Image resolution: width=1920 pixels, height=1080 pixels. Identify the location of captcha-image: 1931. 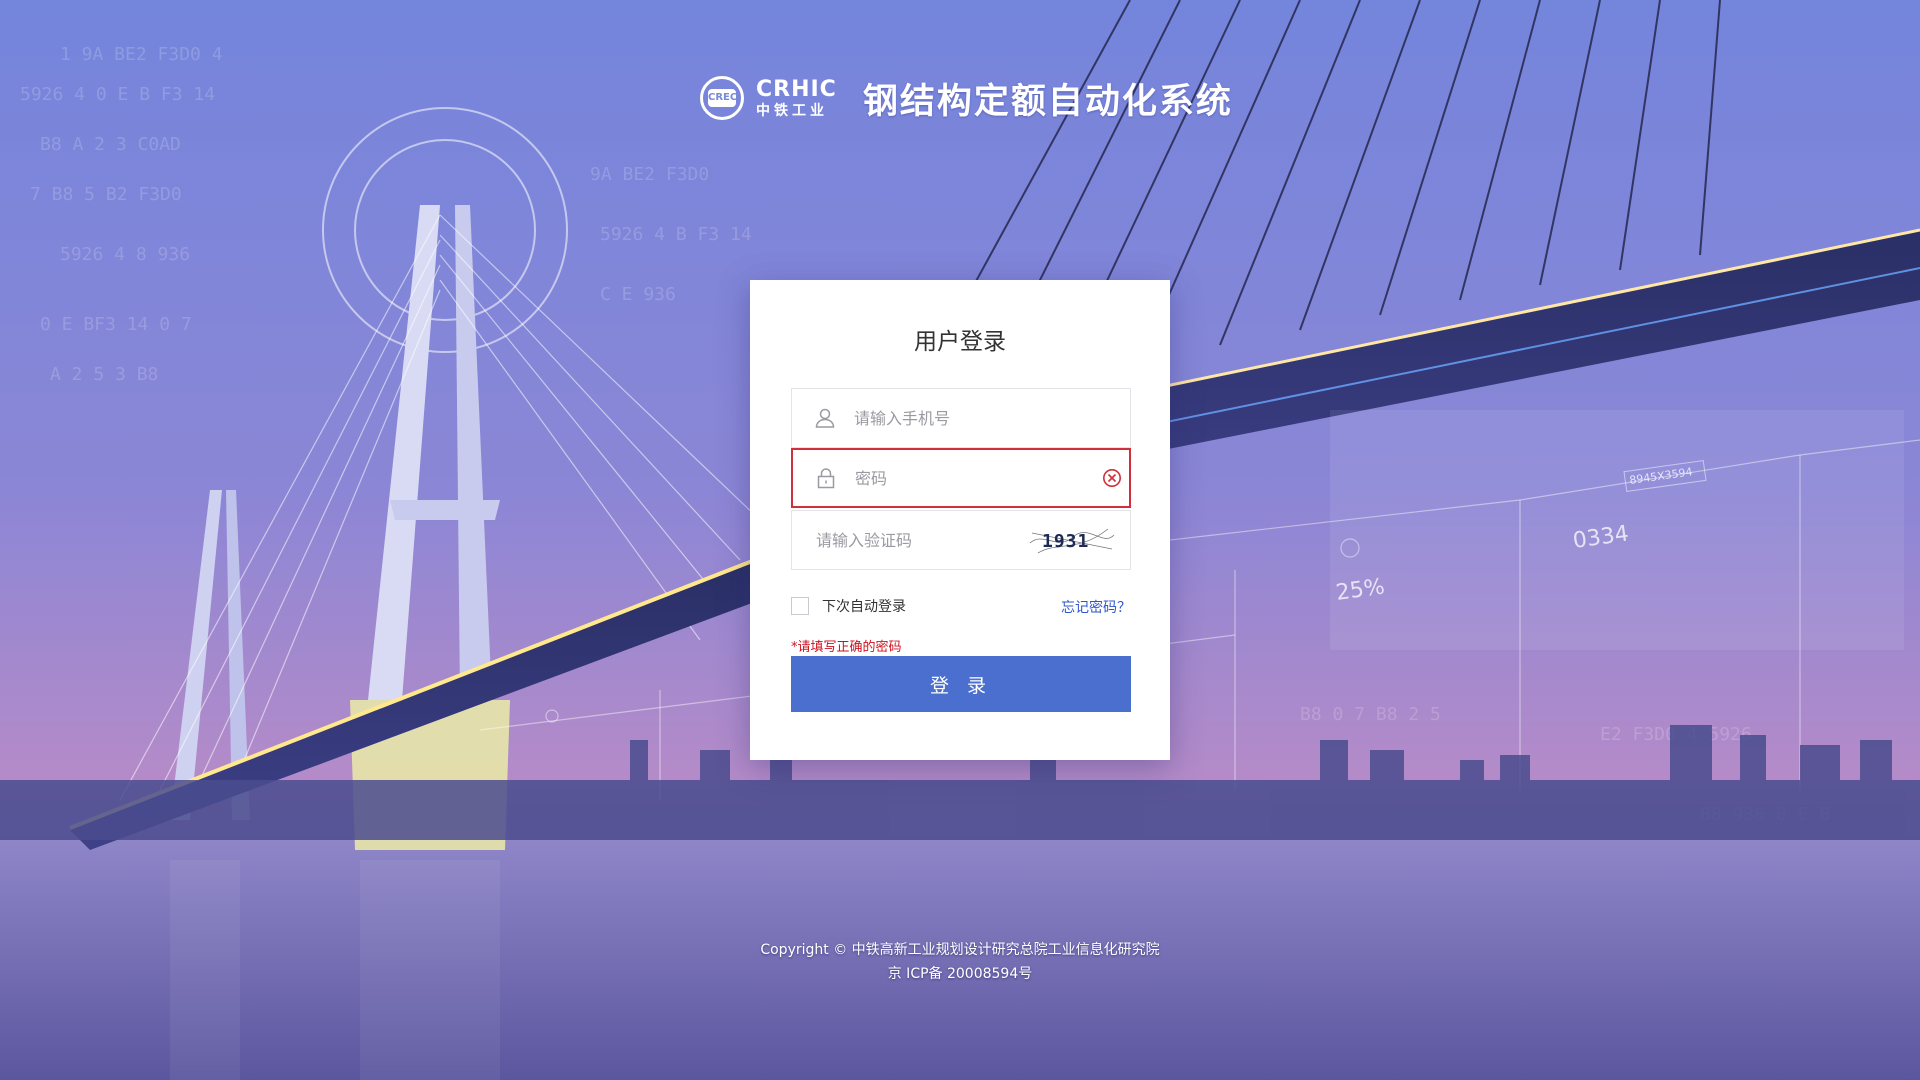
(1072, 540).